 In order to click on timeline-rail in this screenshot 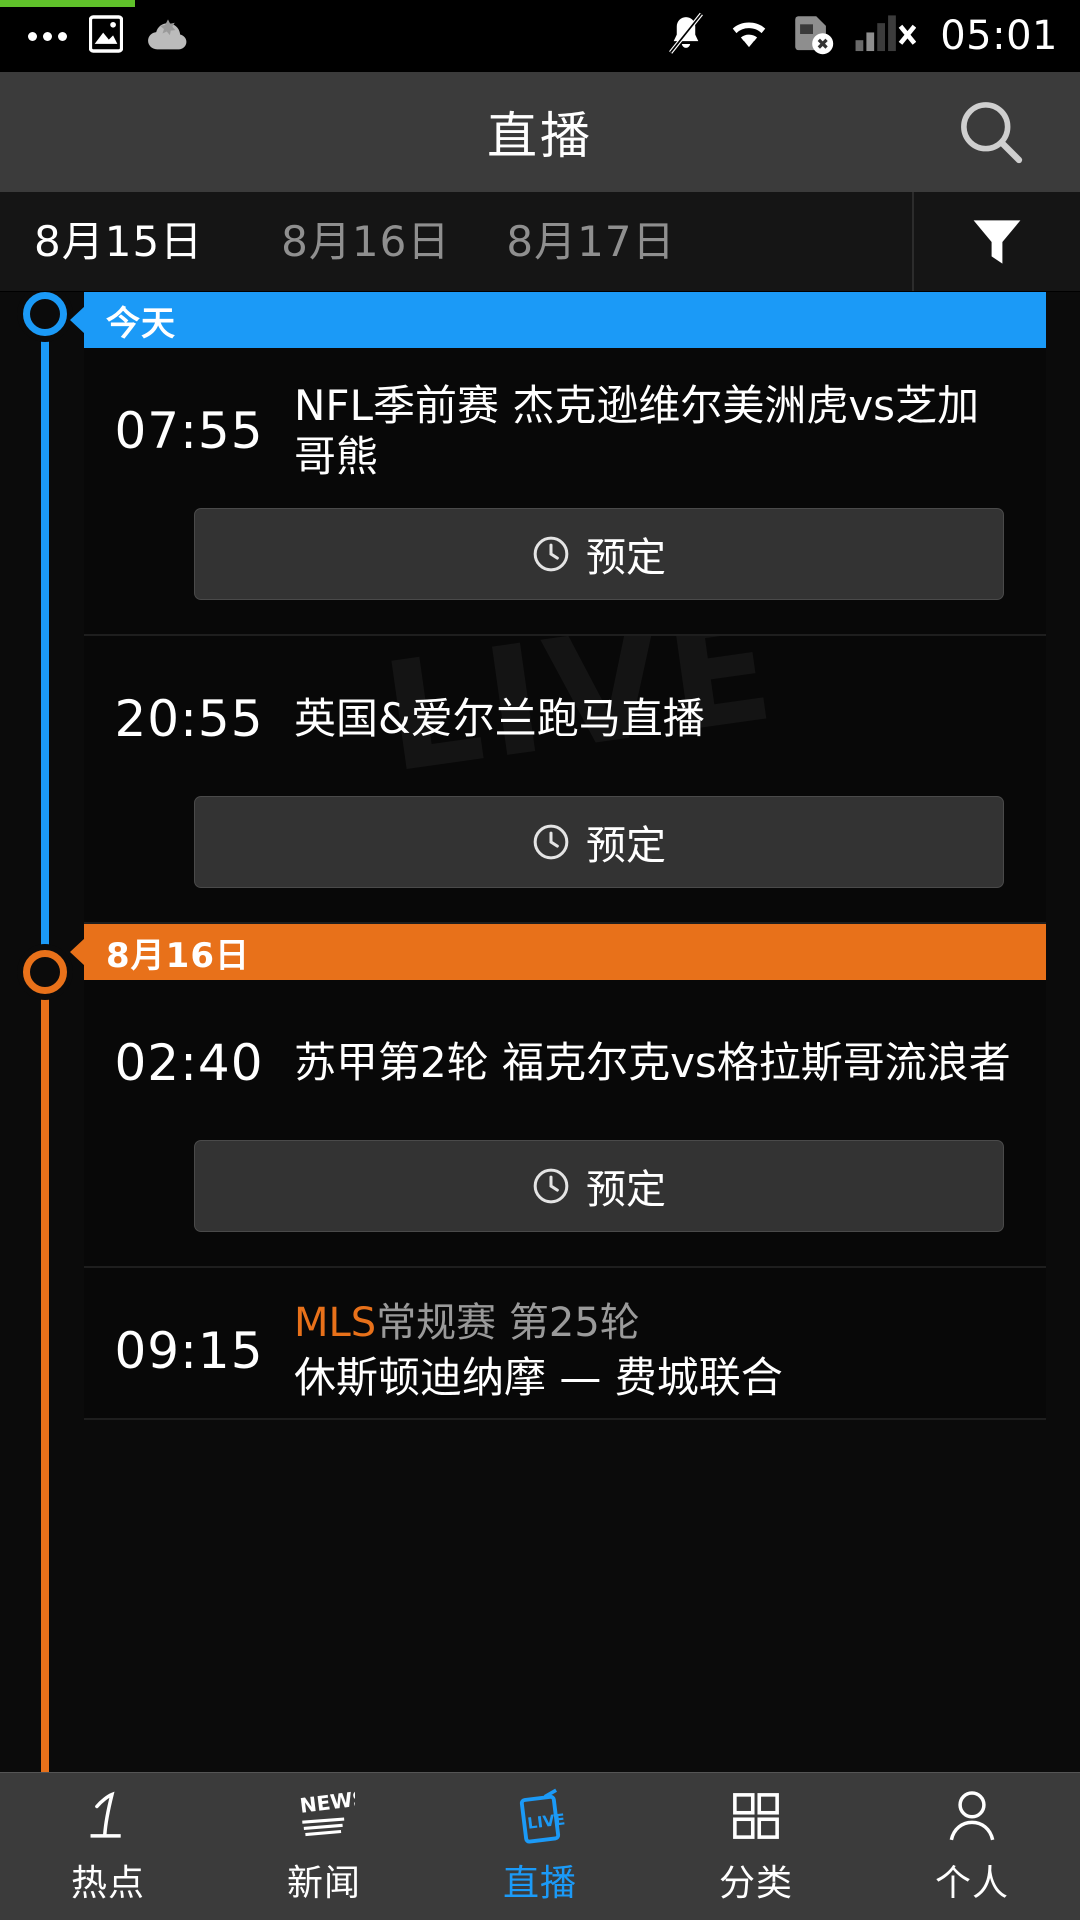, I will do `click(45, 1032)`.